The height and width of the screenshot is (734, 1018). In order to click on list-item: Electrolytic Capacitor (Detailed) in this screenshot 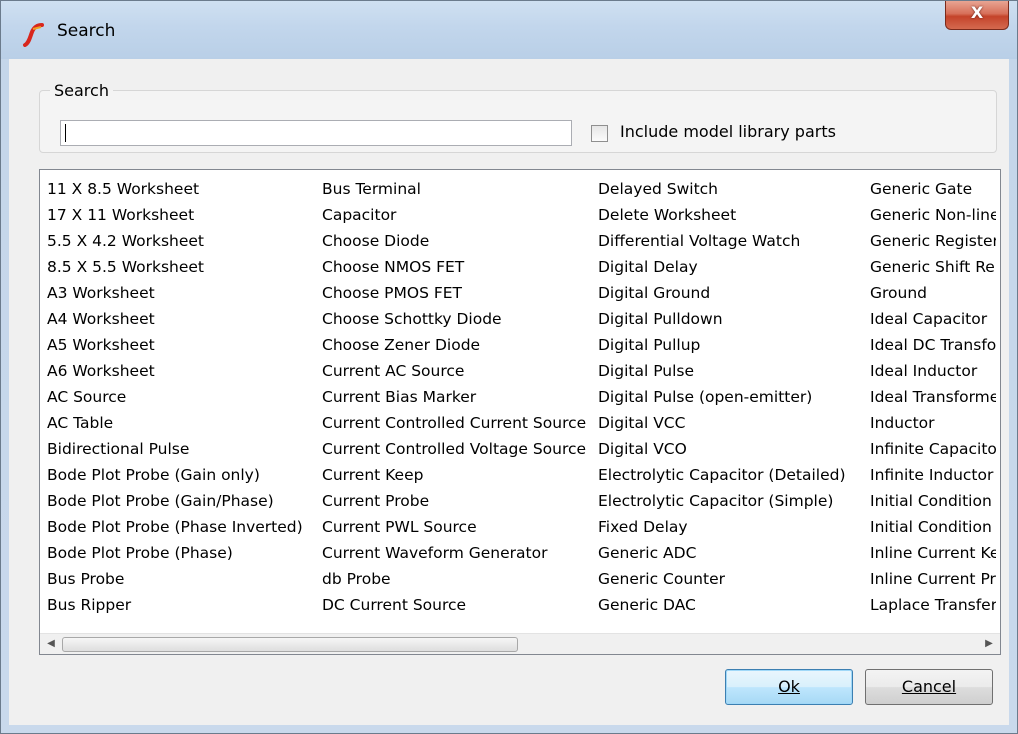, I will do `click(731, 475)`.